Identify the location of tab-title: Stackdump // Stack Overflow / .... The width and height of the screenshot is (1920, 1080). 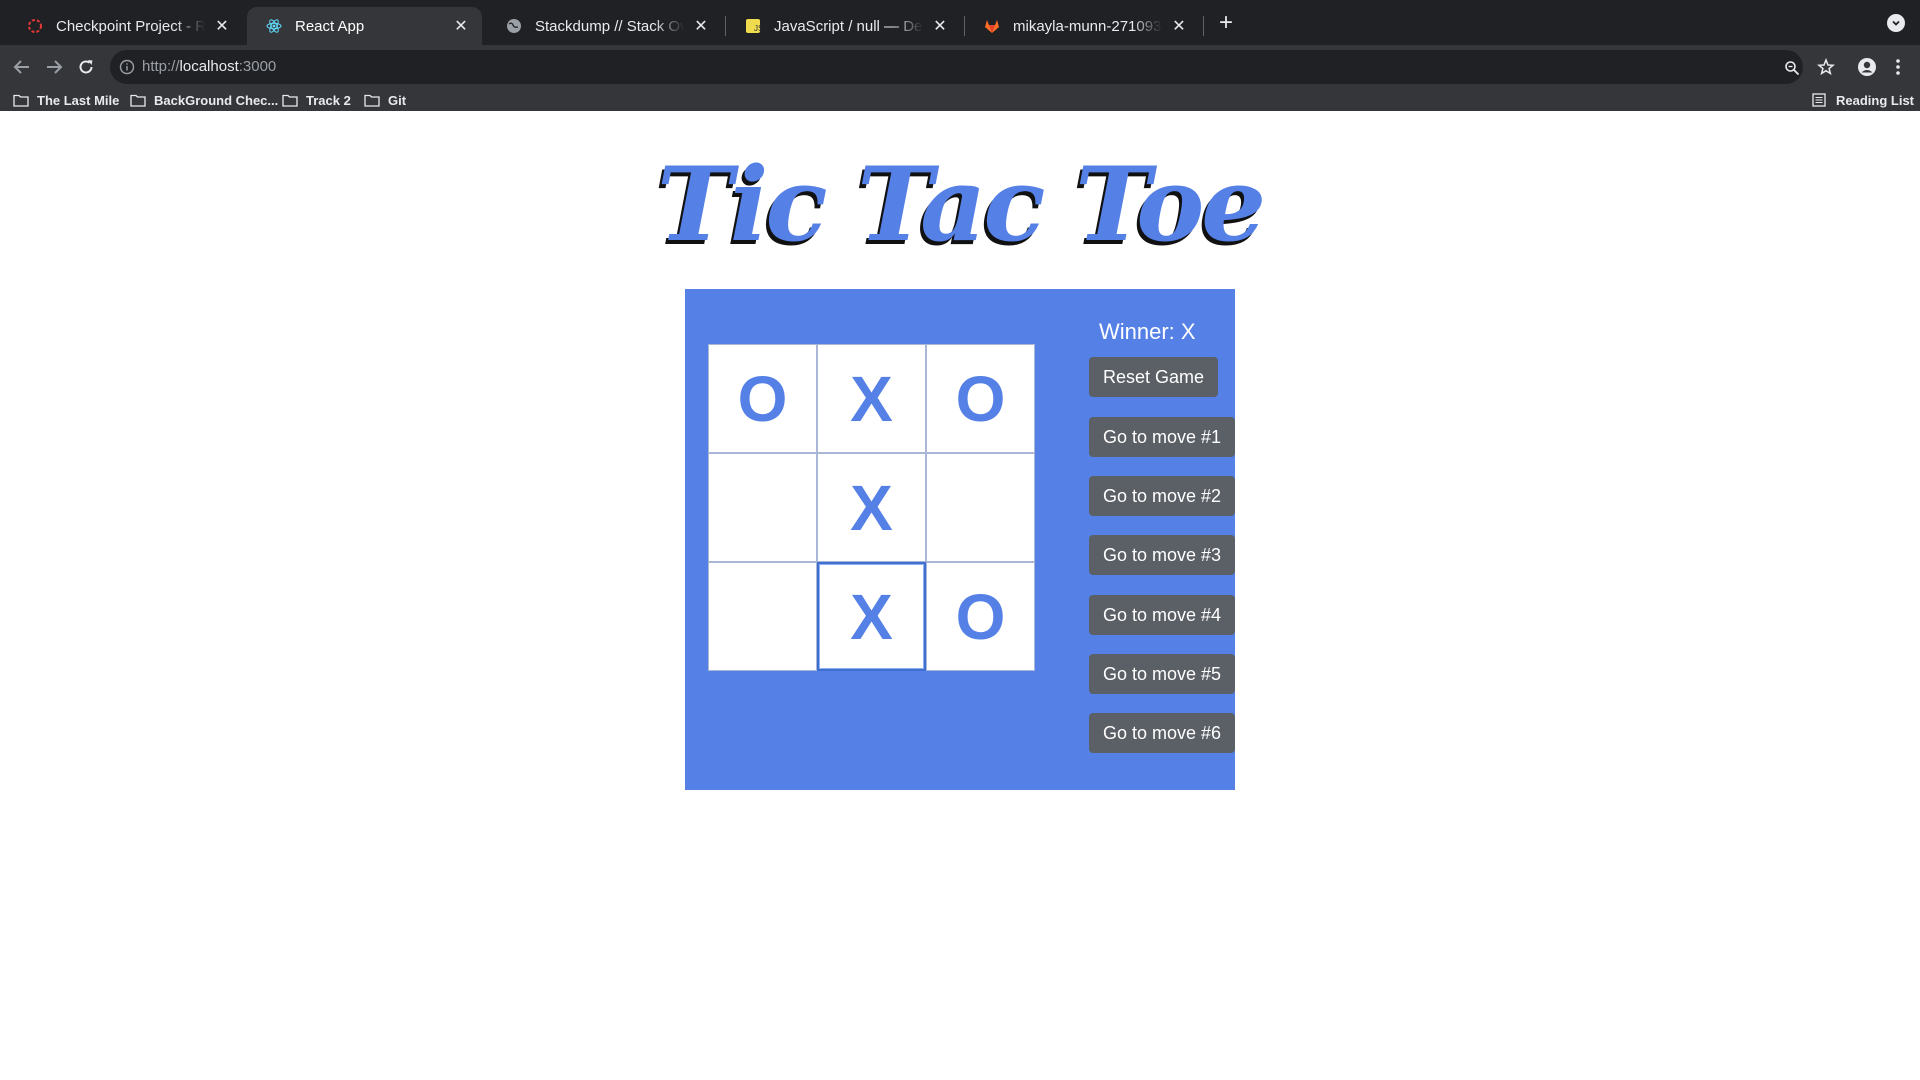
(609, 26).